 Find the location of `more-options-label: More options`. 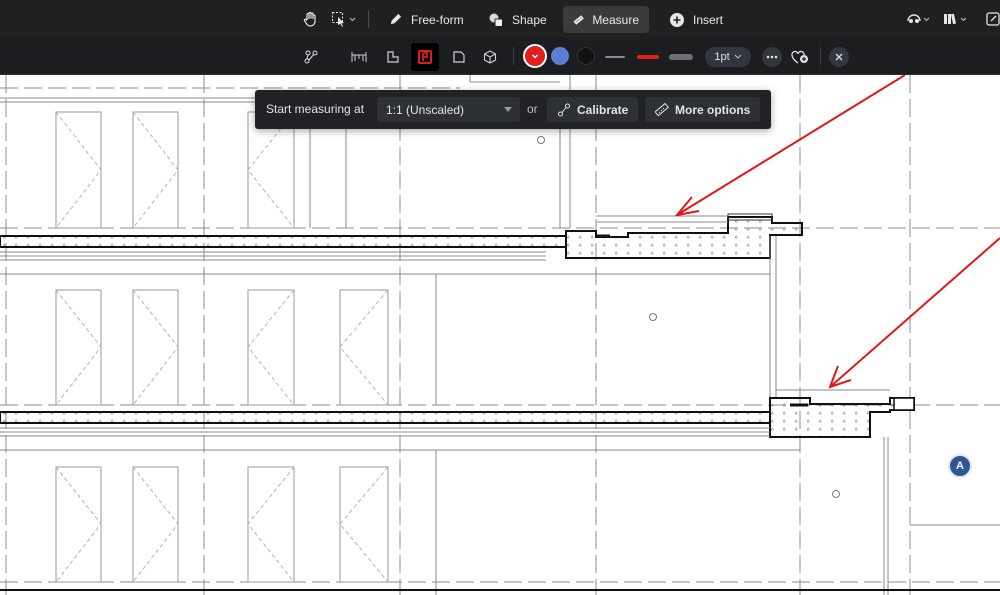

more-options-label: More options is located at coordinates (713, 109).